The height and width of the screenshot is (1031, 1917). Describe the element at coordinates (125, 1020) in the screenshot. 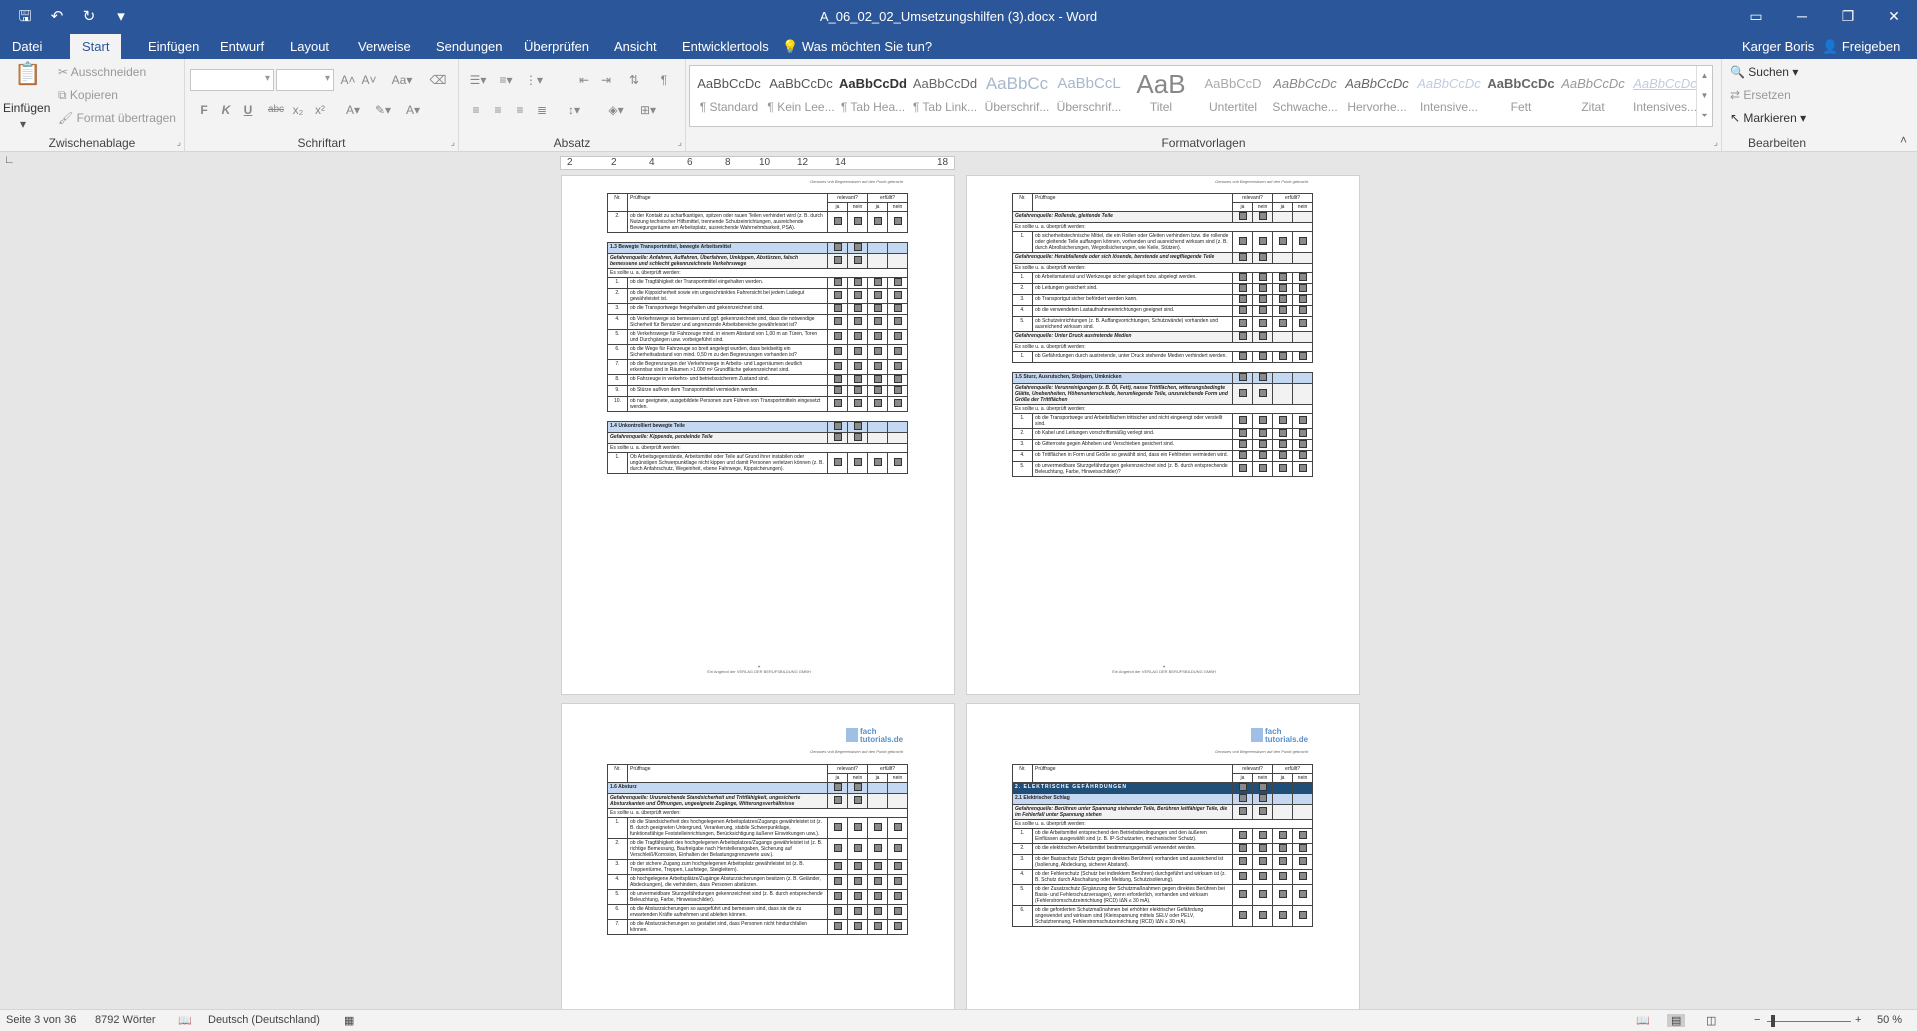

I see `word-count: 8792 Wörter` at that location.